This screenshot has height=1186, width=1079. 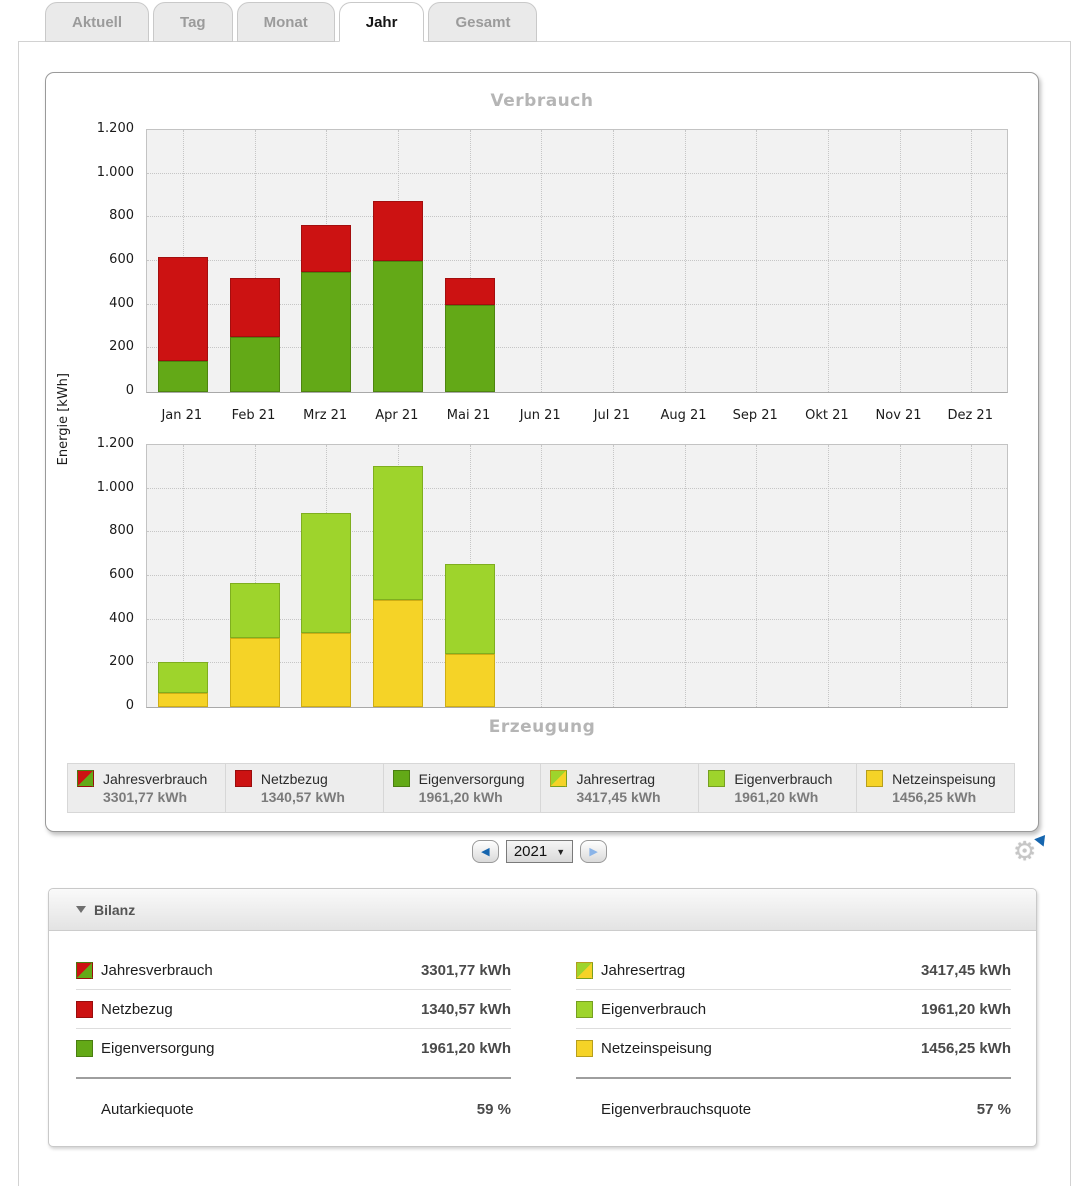 I want to click on tab-tag: Tag, so click(x=193, y=22).